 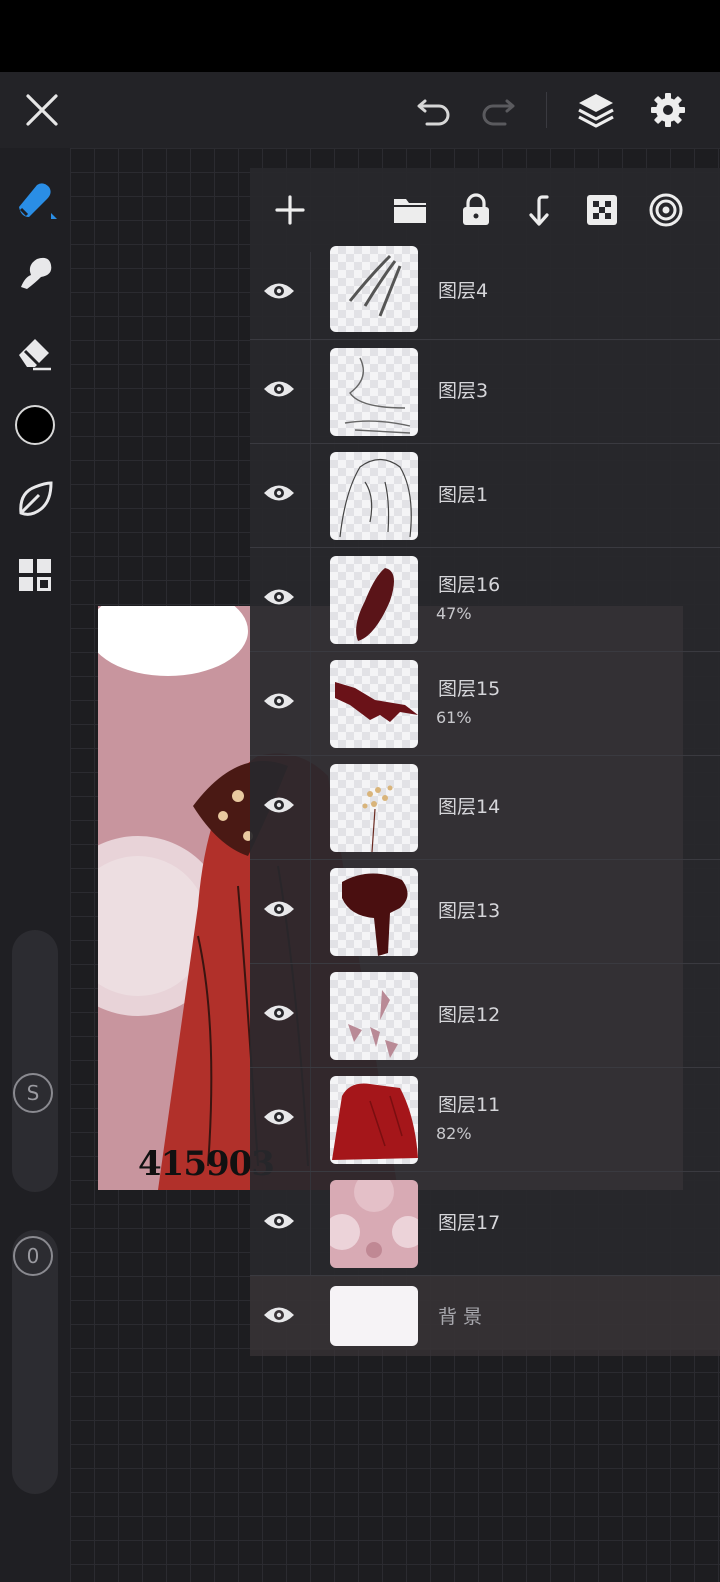 What do you see at coordinates (454, 717) in the screenshot?
I see `layer-opacity: 61%` at bounding box center [454, 717].